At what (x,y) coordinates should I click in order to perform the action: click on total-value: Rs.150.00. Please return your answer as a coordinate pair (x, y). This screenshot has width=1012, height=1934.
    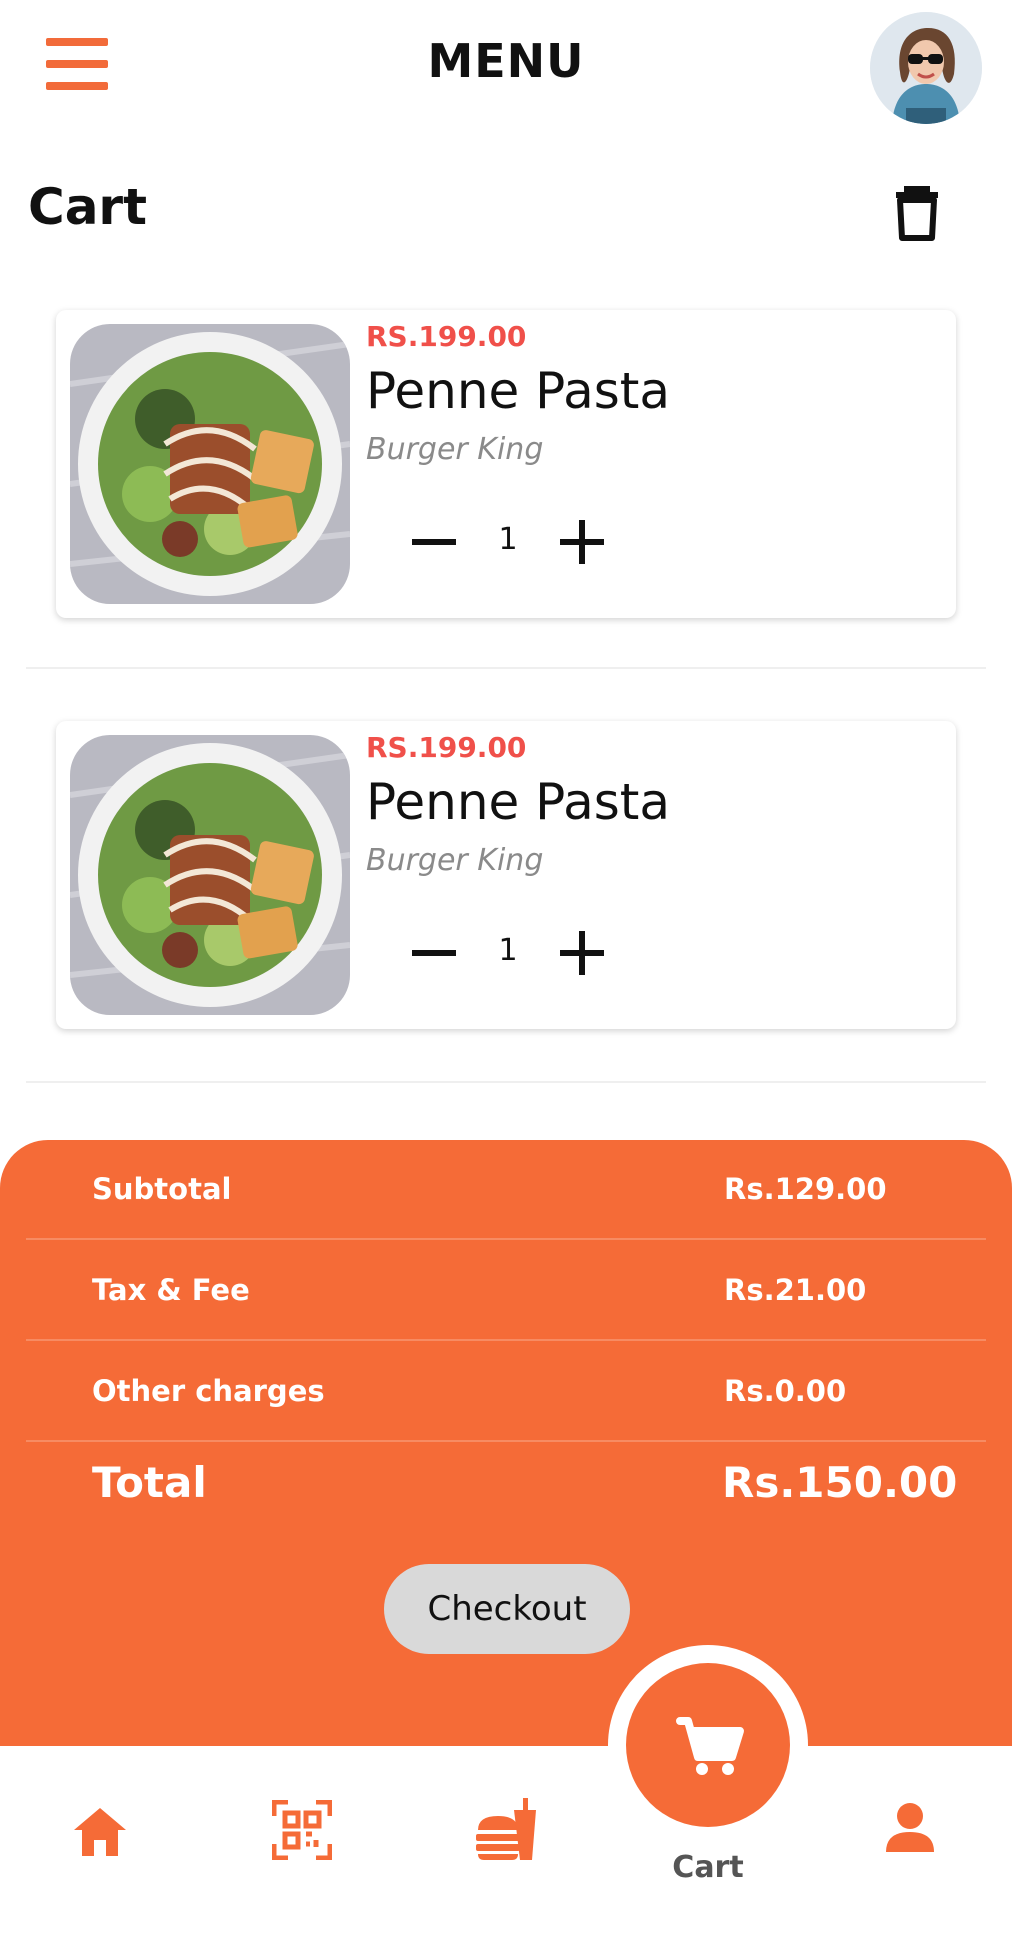
    Looking at the image, I should click on (840, 1482).